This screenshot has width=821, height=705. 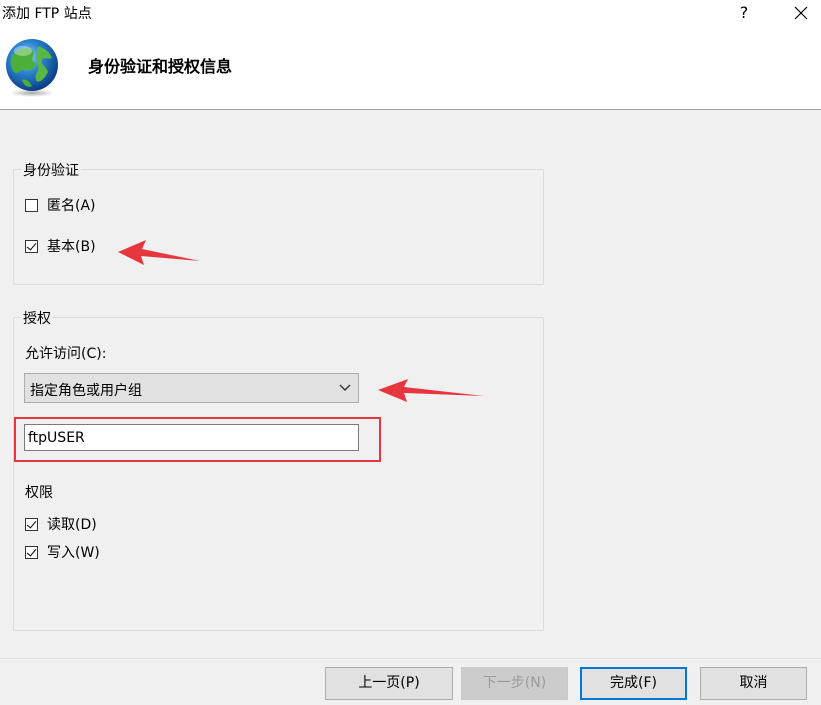 I want to click on anonymous-checkbox-row: 匿名(A), so click(x=60, y=205).